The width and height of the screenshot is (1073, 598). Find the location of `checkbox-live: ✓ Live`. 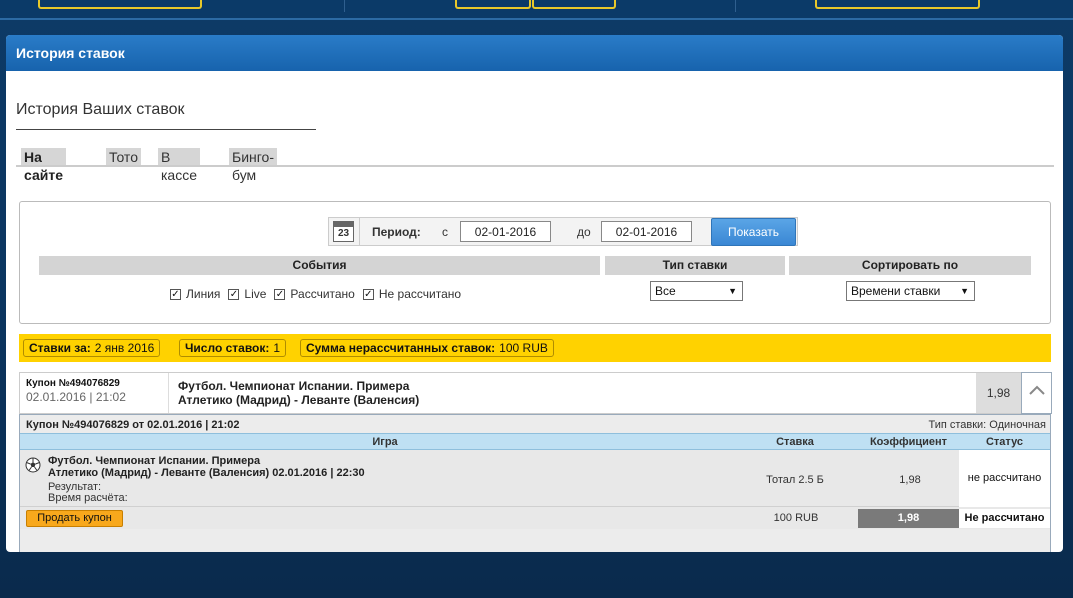

checkbox-live: ✓ Live is located at coordinates (247, 294).